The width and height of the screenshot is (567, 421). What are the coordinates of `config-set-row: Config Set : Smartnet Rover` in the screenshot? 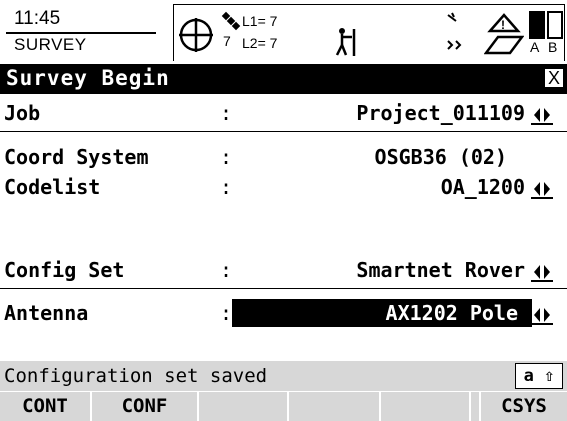 It's located at (283, 271).